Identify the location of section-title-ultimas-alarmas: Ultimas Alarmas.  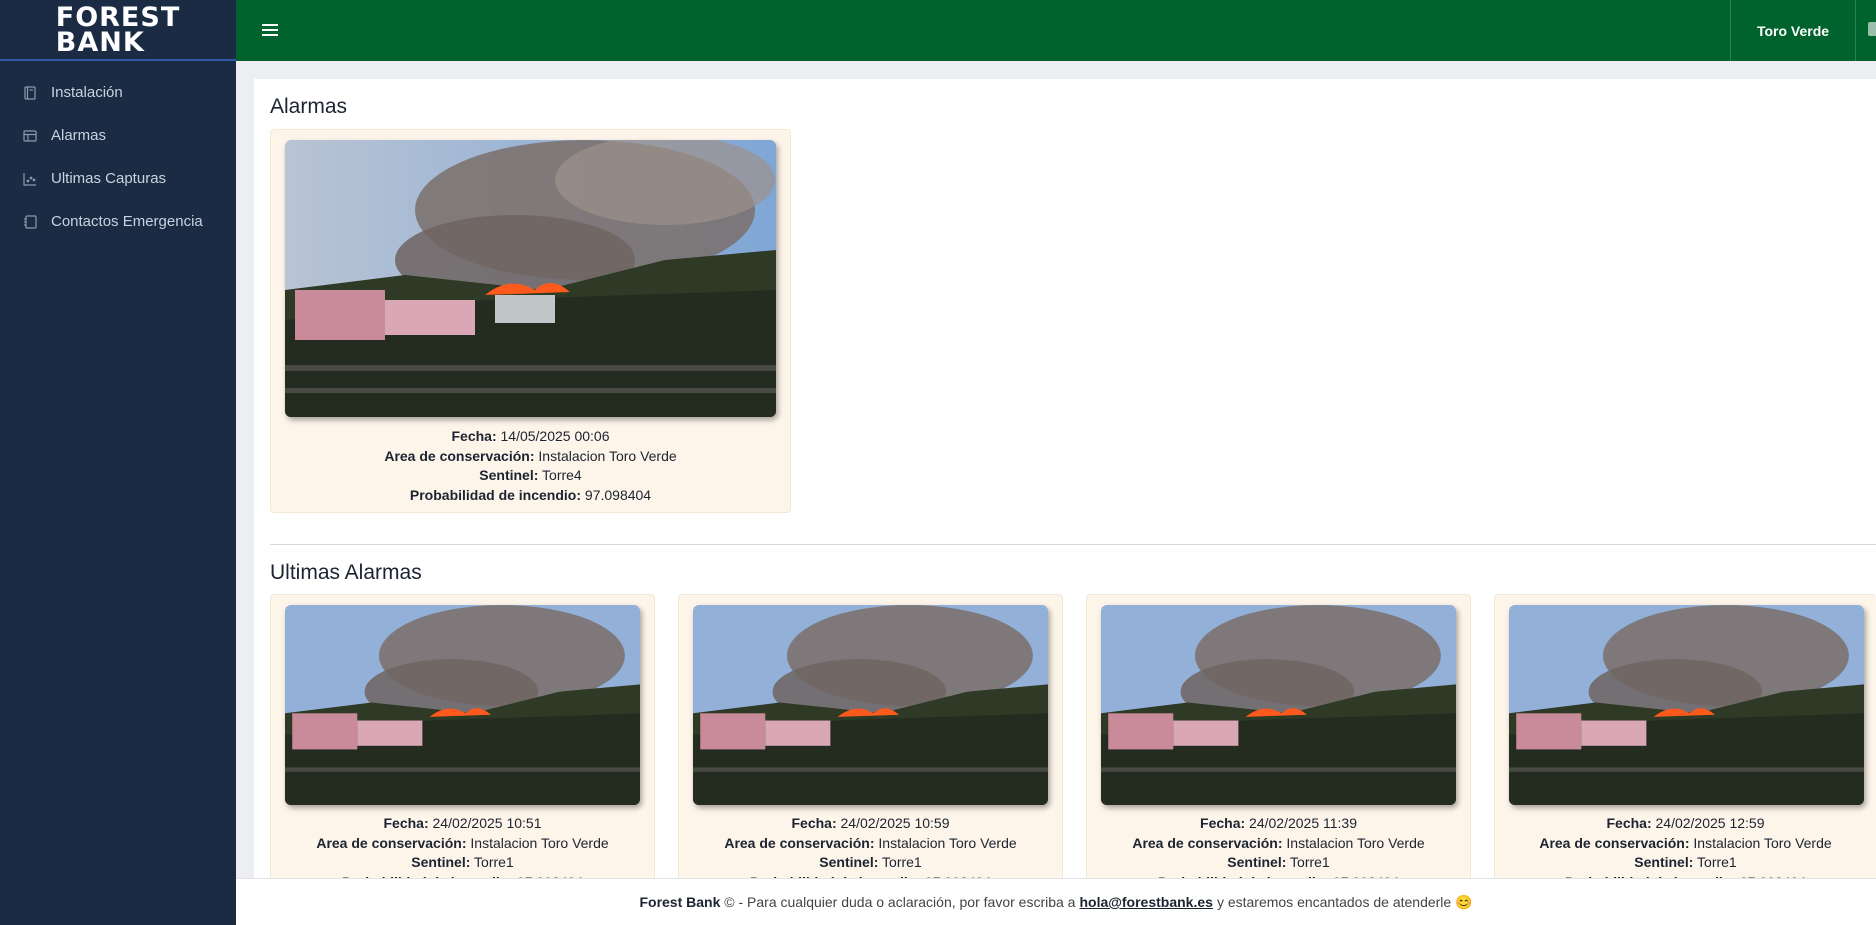
(346, 572).